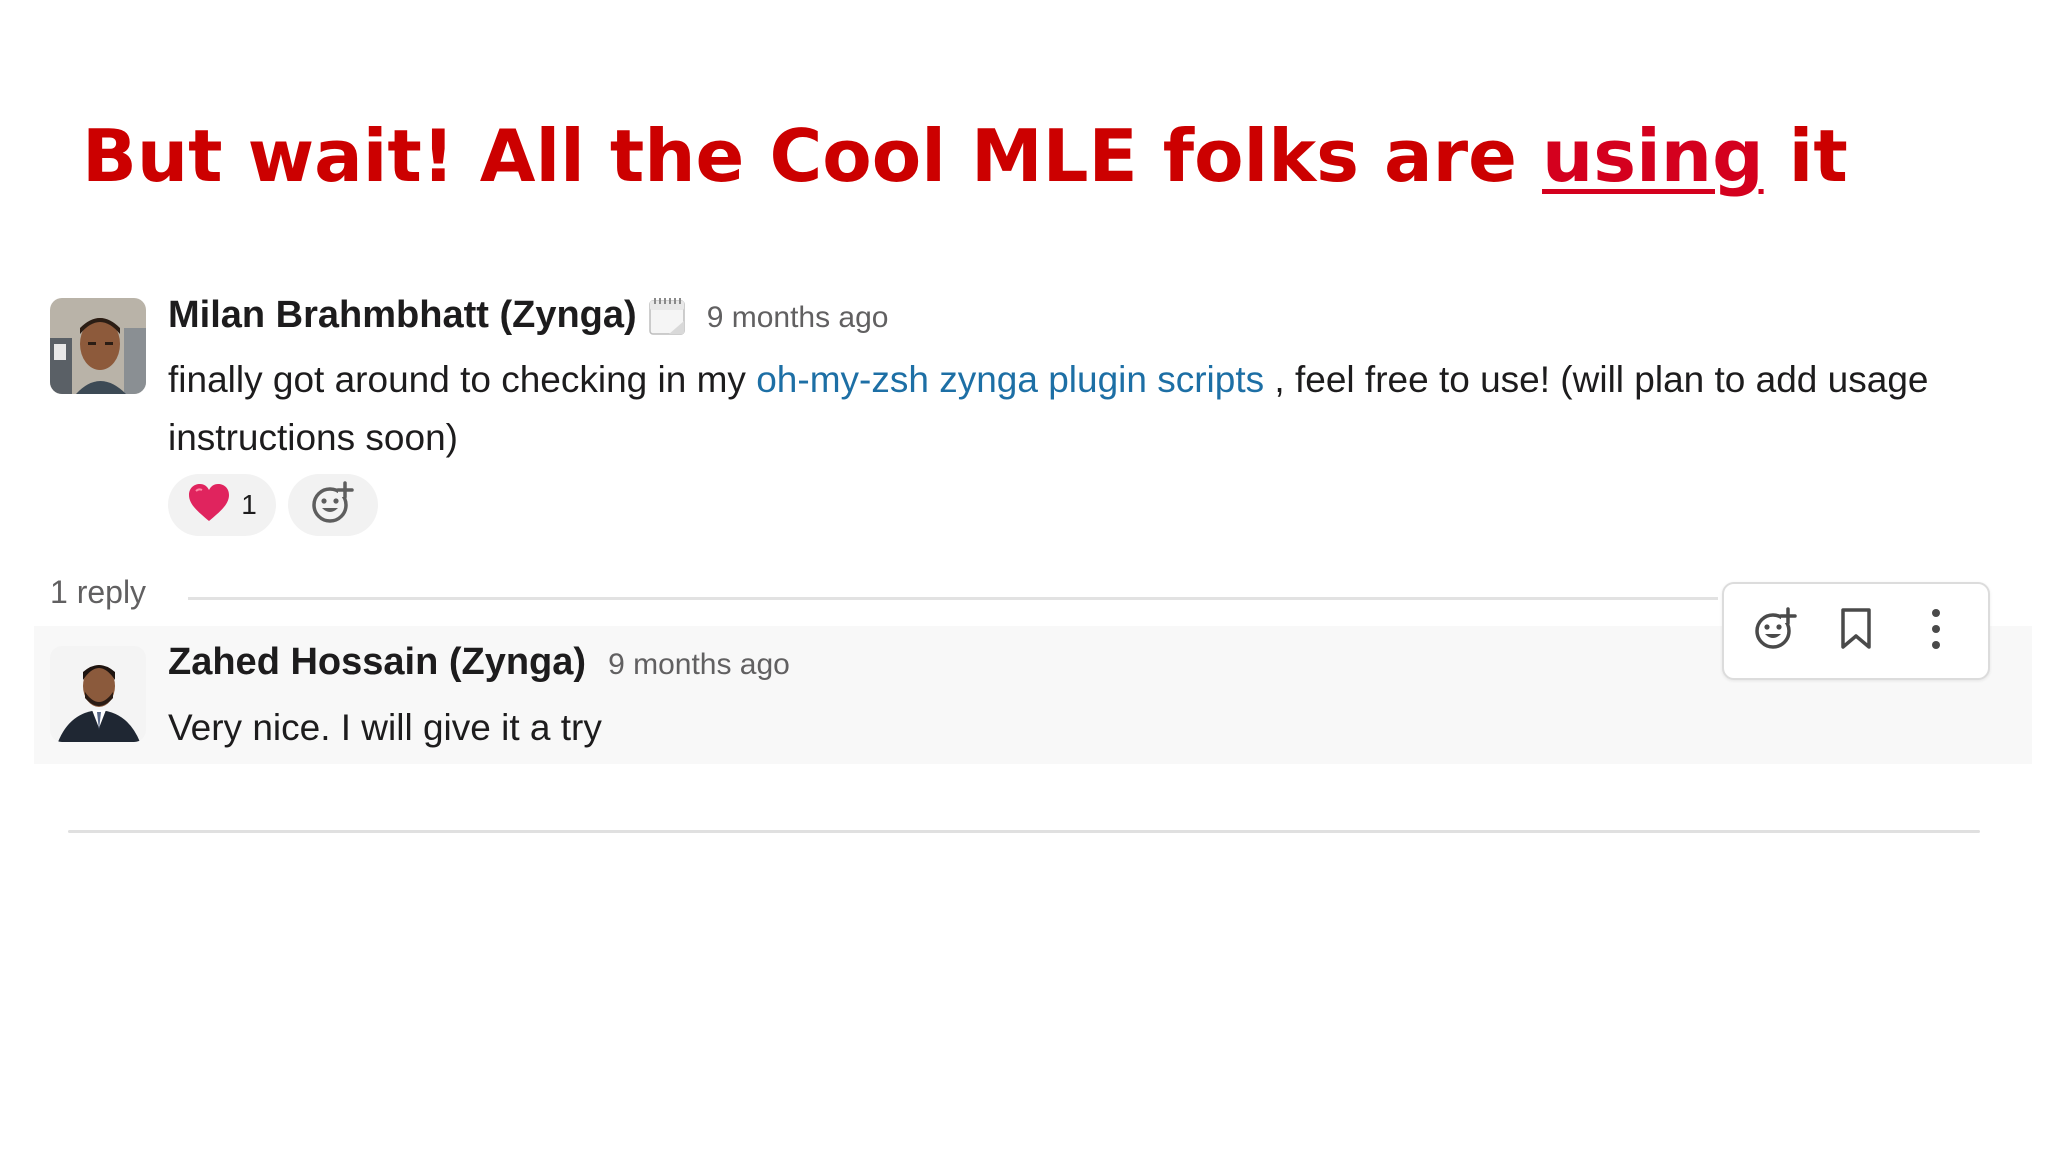  I want to click on reply-divider, so click(953, 598).